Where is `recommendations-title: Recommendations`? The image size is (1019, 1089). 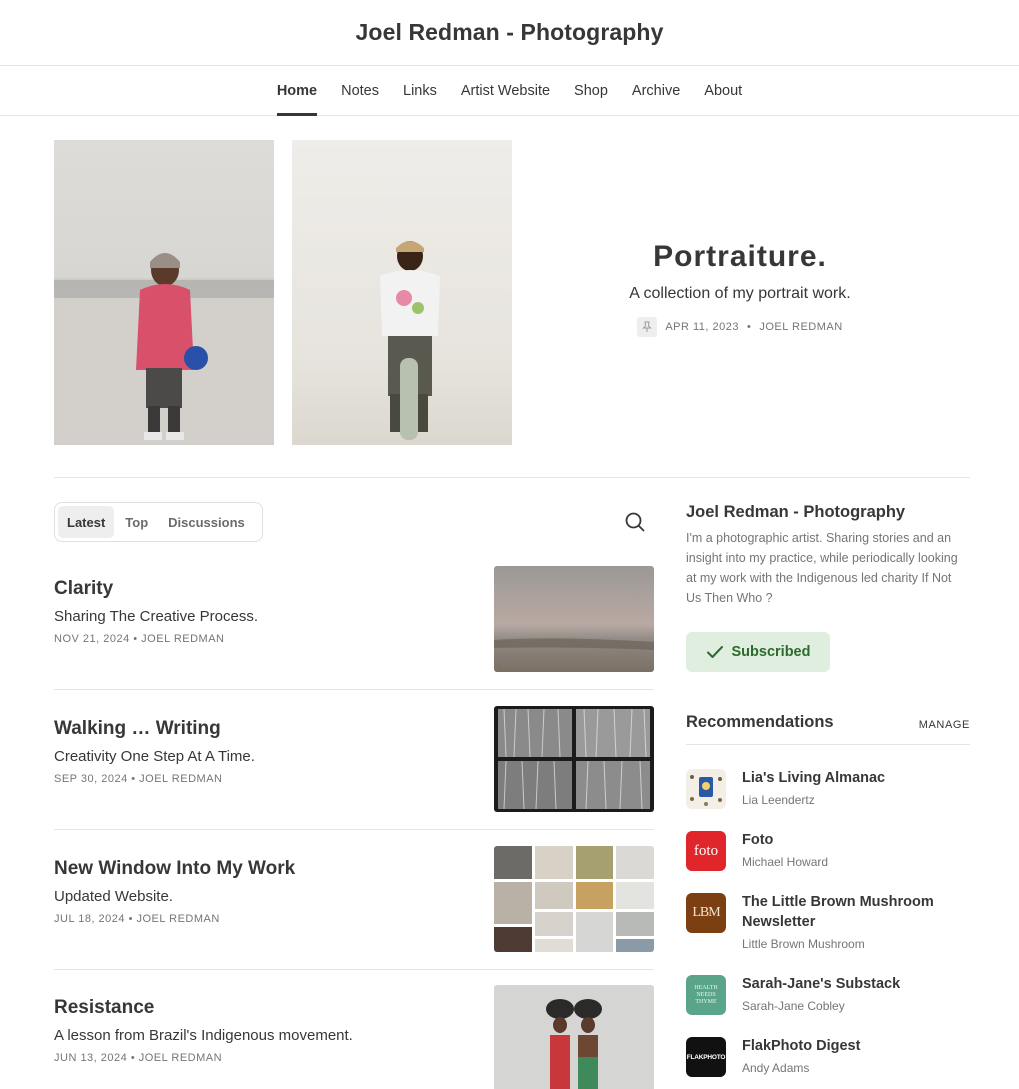
recommendations-title: Recommendations is located at coordinates (760, 722).